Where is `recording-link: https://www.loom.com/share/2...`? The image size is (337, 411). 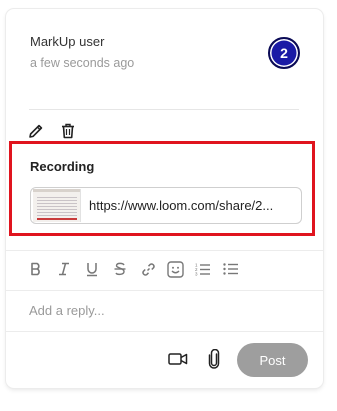 recording-link: https://www.loom.com/share/2... is located at coordinates (166, 205).